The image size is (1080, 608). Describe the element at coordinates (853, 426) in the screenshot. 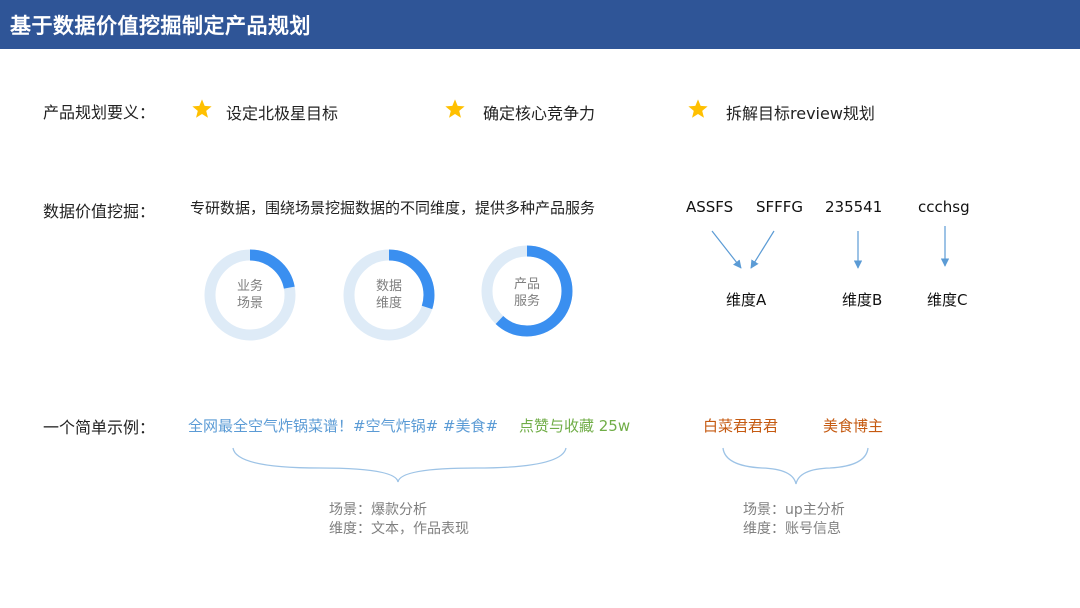

I see `example-author-tag: 美食博主` at that location.